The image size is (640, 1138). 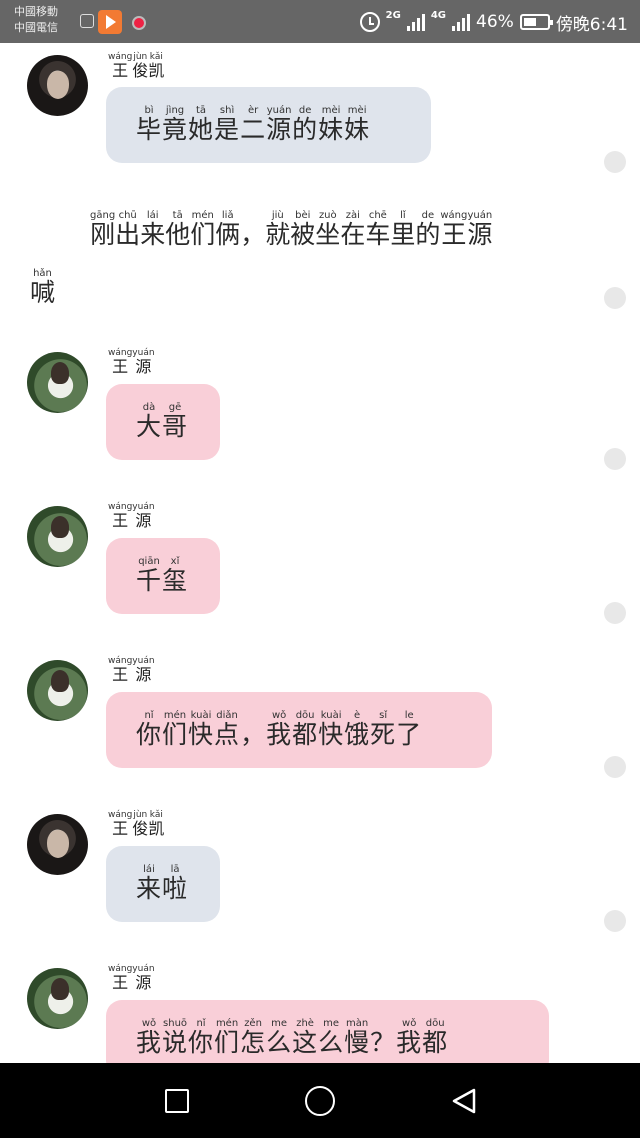 What do you see at coordinates (175, 576) in the screenshot?
I see `character-with-pinyin: xǐ 玺` at bounding box center [175, 576].